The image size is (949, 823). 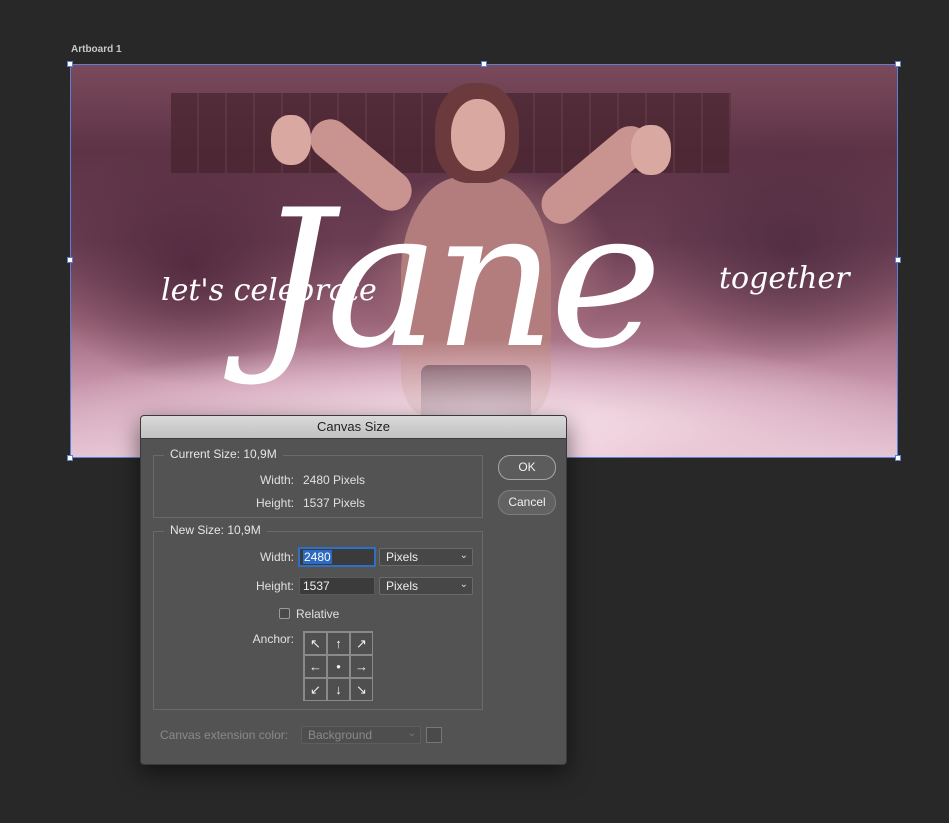 I want to click on anchor-bottom-left-arrow-icon: ↙, so click(x=315, y=689).